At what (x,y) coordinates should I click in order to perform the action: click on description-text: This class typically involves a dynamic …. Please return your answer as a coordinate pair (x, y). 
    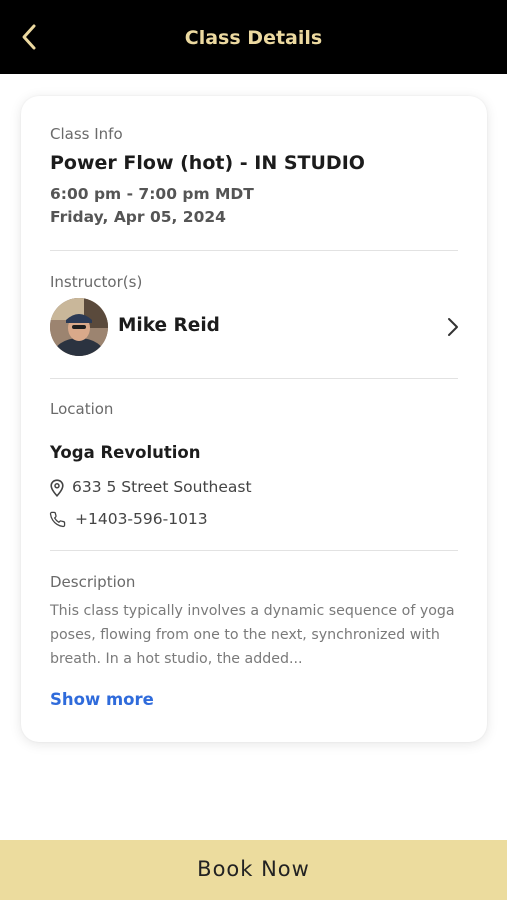
    Looking at the image, I should click on (252, 635).